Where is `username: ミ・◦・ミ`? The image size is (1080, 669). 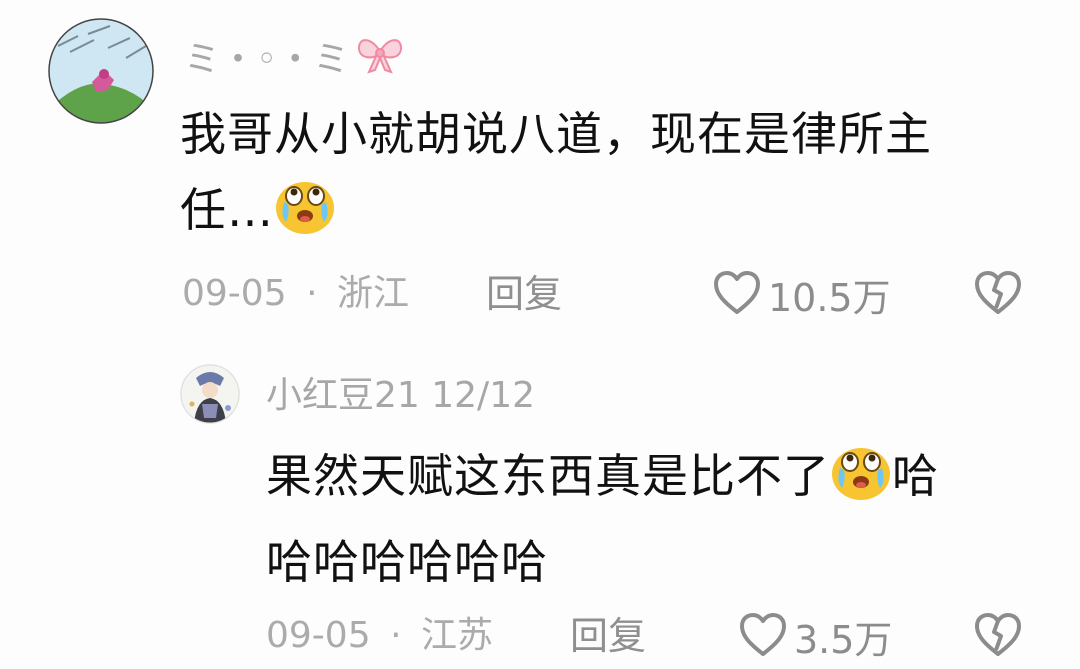 username: ミ・◦・ミ is located at coordinates (294, 59).